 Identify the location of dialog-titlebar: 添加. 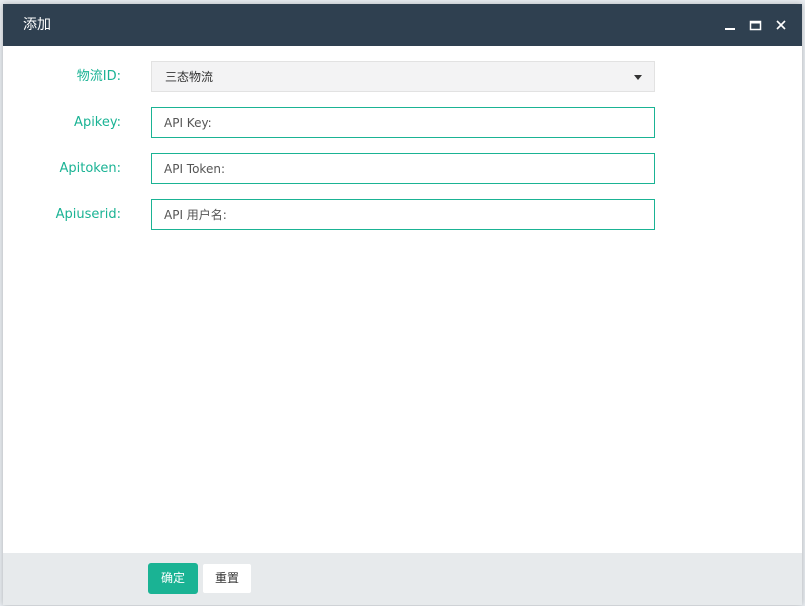
(402, 25).